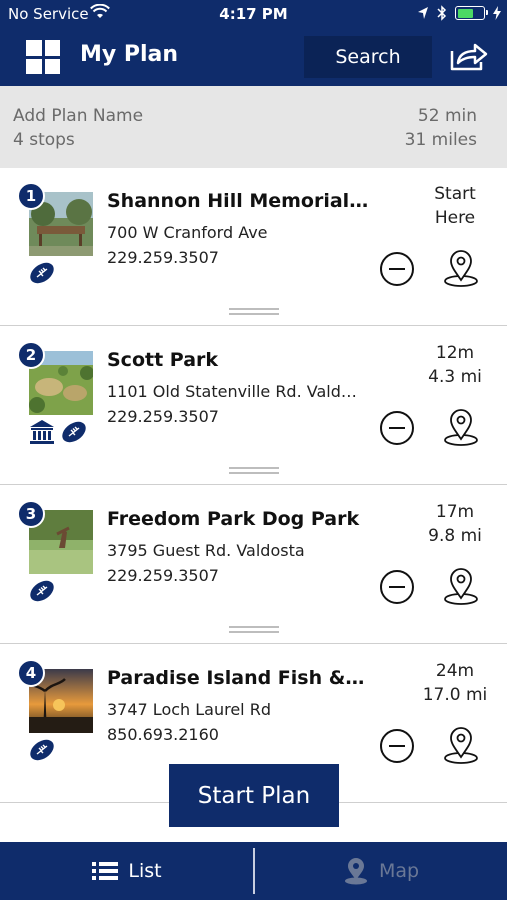 The width and height of the screenshot is (507, 900). Describe the element at coordinates (455, 218) in the screenshot. I see `stop-travel-line2: Here` at that location.